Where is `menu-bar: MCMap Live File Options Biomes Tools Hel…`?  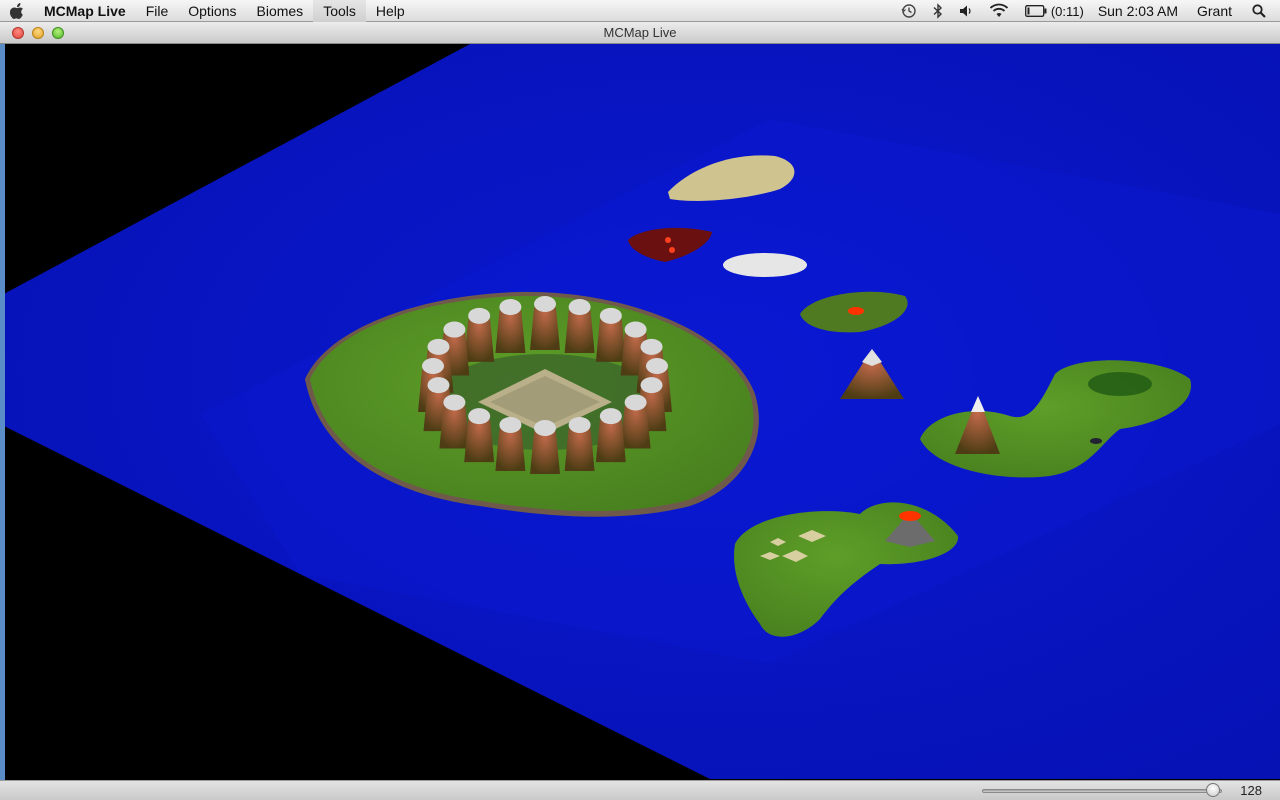
menu-bar: MCMap Live File Options Biomes Tools Hel… is located at coordinates (640, 11).